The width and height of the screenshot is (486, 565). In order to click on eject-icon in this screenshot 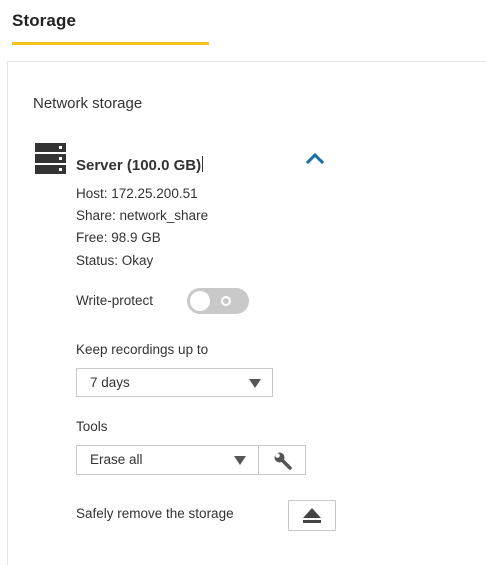, I will do `click(312, 515)`.